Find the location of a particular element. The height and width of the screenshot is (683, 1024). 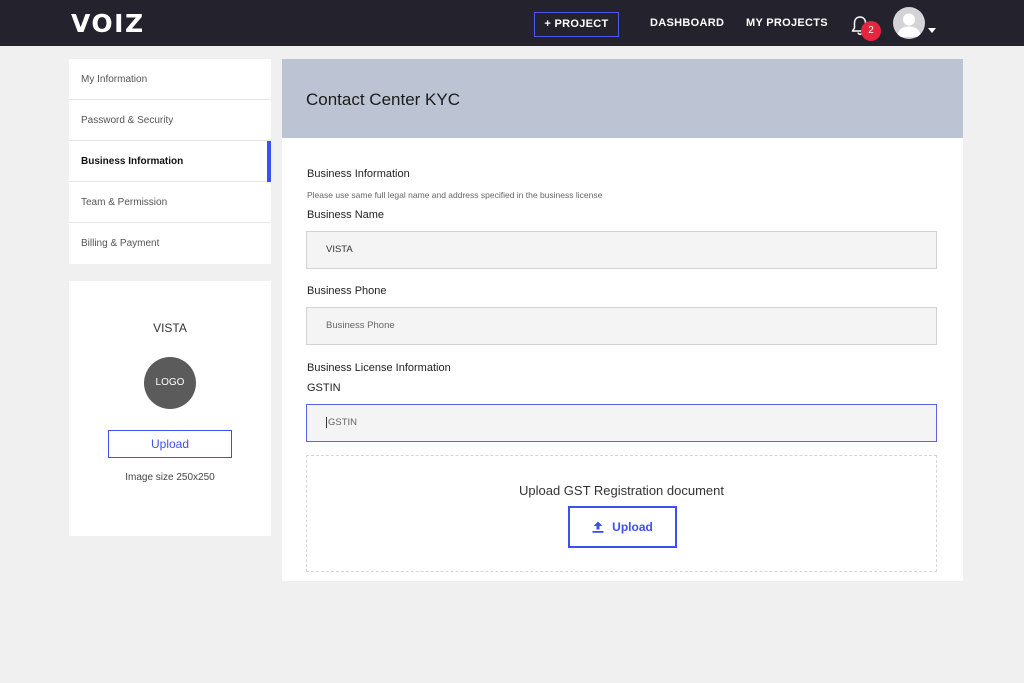

upload-prompt: Upload GST Registration document is located at coordinates (621, 490).